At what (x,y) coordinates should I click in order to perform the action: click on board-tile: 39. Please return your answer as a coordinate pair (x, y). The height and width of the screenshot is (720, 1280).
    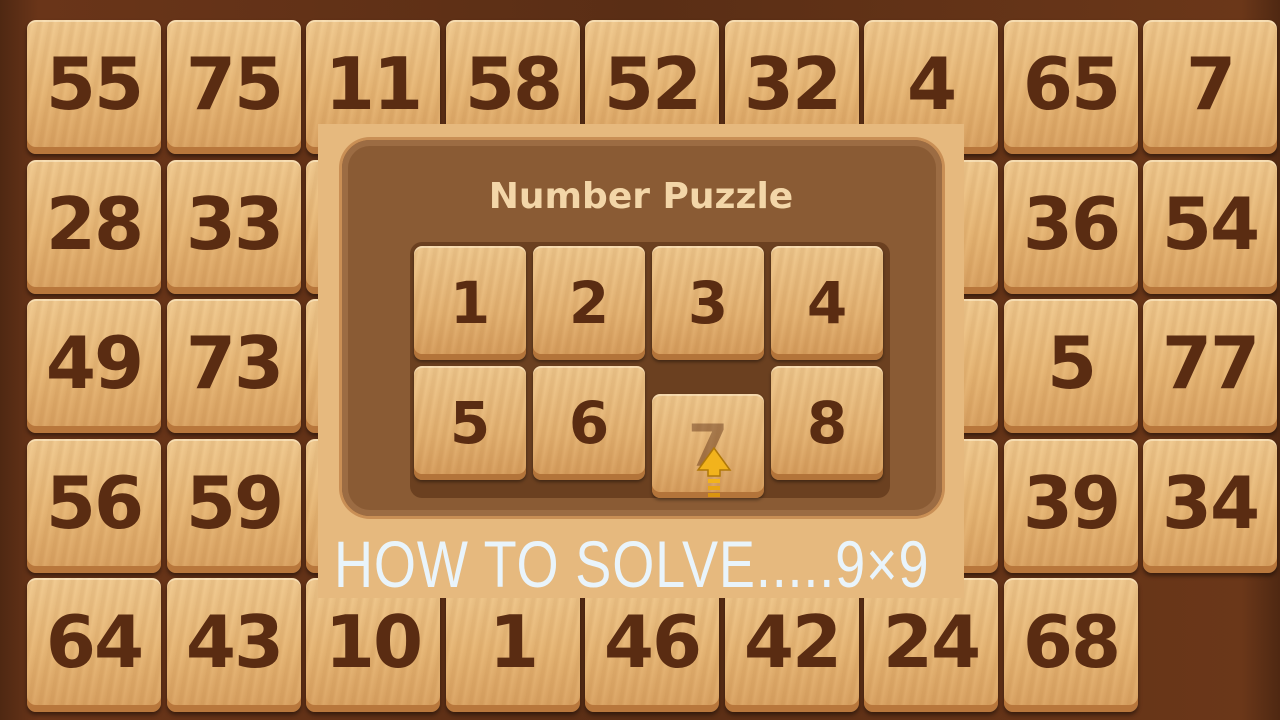
    Looking at the image, I should click on (1071, 506).